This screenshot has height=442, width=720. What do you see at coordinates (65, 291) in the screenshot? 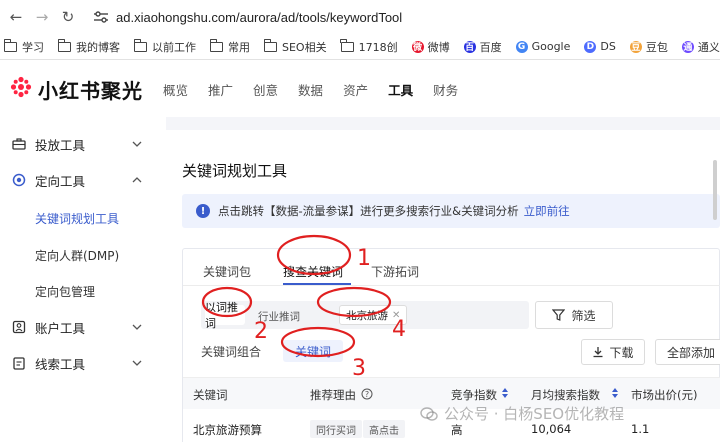
I see `sidebar-item-target-pack: 定向包管理` at bounding box center [65, 291].